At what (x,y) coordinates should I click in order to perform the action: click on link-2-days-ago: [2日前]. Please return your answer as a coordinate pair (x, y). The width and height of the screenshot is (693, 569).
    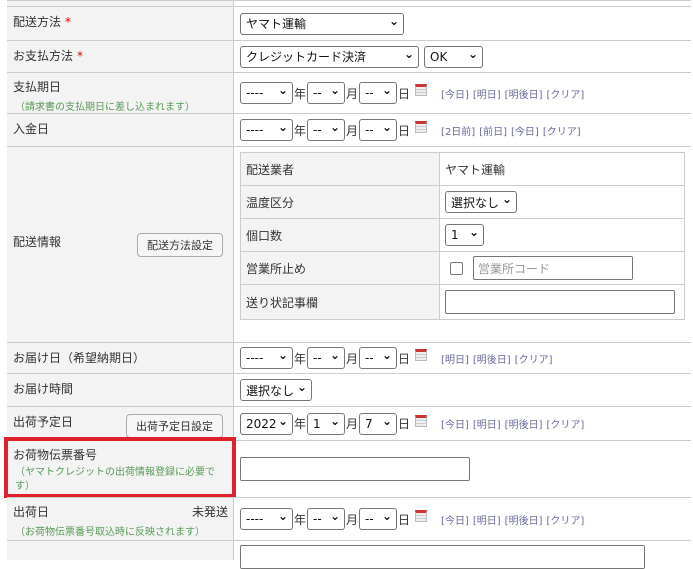
    Looking at the image, I should click on (458, 130).